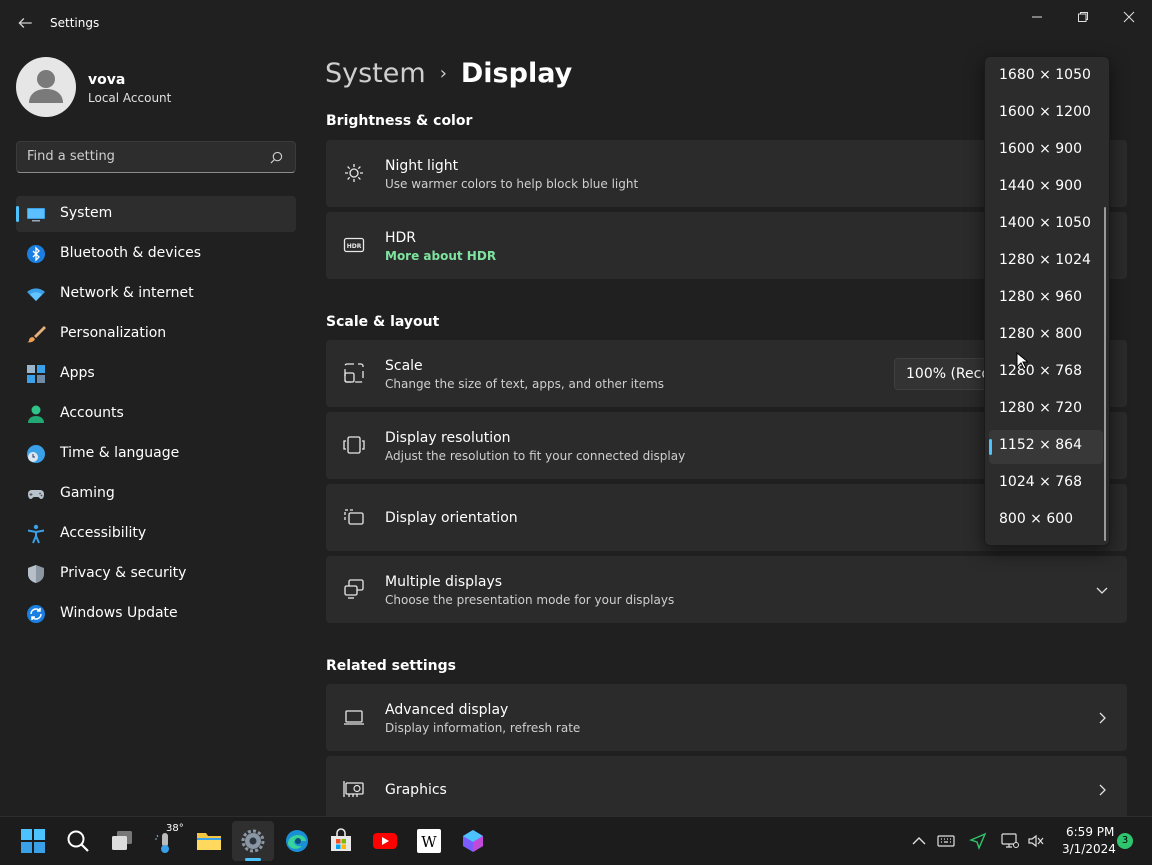 This screenshot has width=1152, height=865. I want to click on resolution-option: 1280 × 960, so click(1046, 299).